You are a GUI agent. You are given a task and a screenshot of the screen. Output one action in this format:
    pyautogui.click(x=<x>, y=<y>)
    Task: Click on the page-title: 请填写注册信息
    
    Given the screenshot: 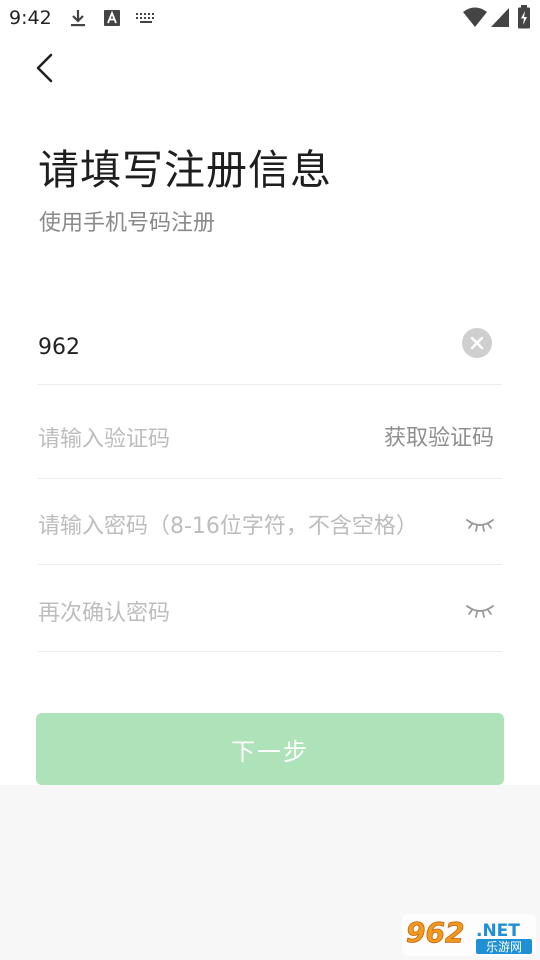 What is the action you would take?
    pyautogui.click(x=185, y=170)
    